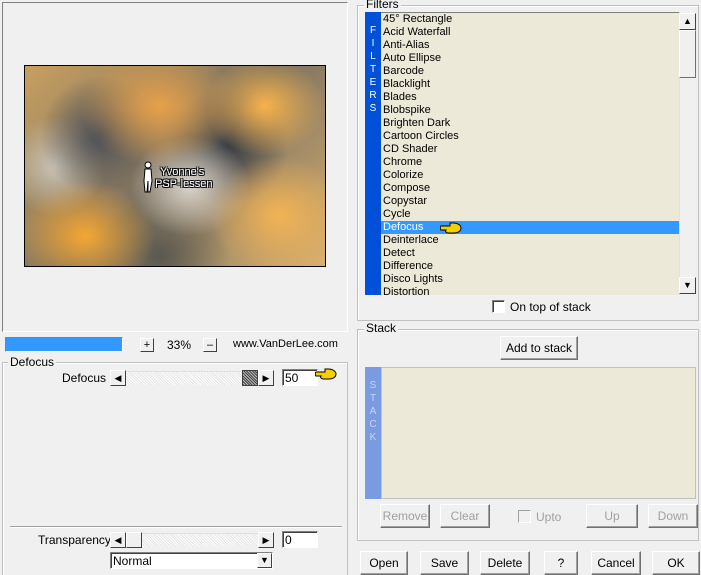 This screenshot has height=575, width=701. What do you see at coordinates (530, 290) in the screenshot?
I see `filter-list-item: Distortion` at bounding box center [530, 290].